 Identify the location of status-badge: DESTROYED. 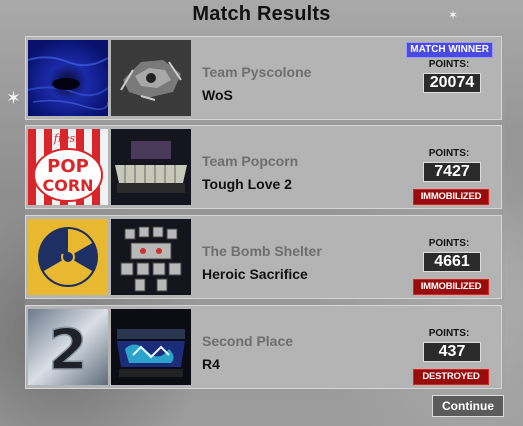
(451, 377).